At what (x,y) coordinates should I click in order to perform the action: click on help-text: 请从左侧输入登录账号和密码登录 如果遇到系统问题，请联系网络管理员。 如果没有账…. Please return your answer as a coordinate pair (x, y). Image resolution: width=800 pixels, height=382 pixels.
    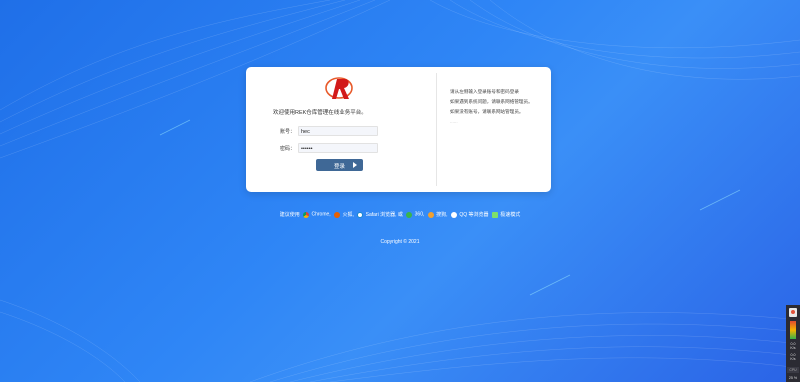
    Looking at the image, I should click on (491, 107).